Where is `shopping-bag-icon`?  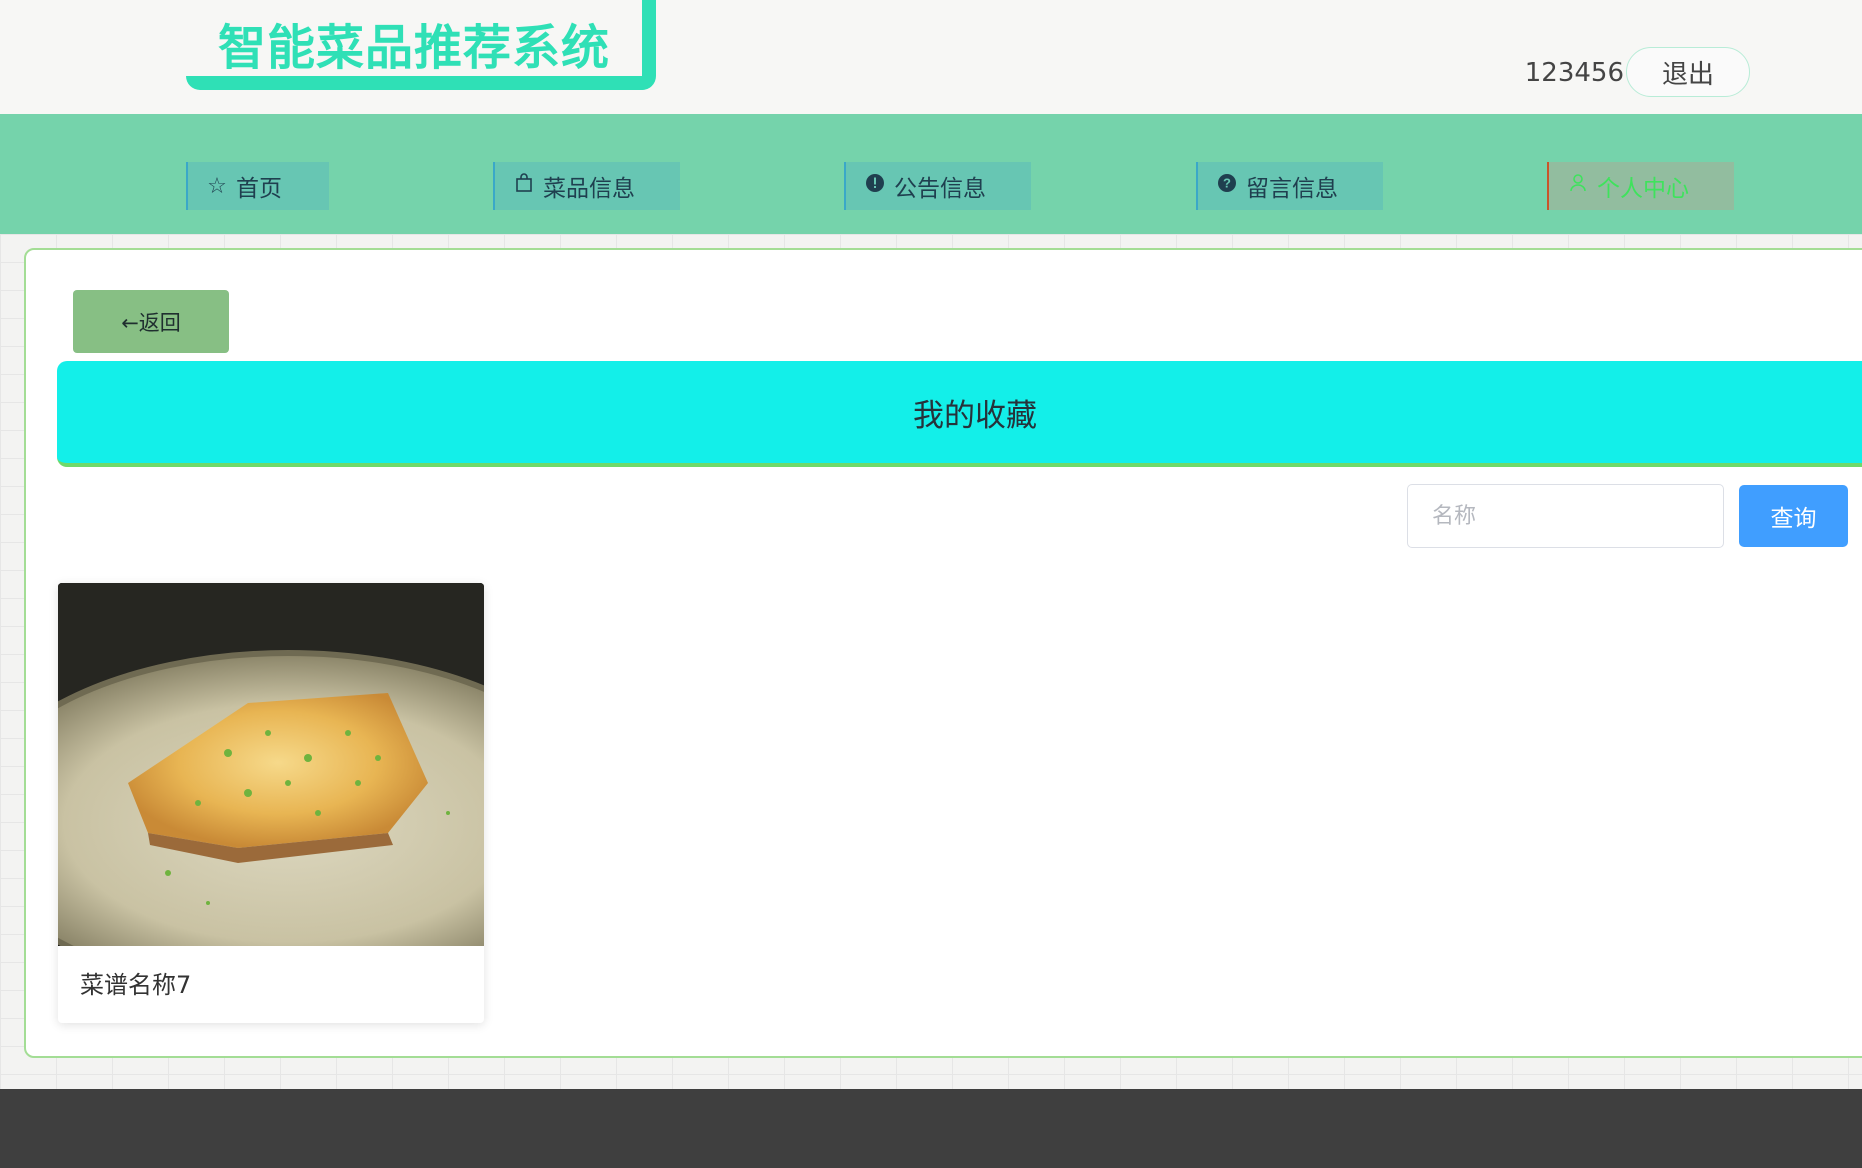
shopping-bag-icon is located at coordinates (524, 186).